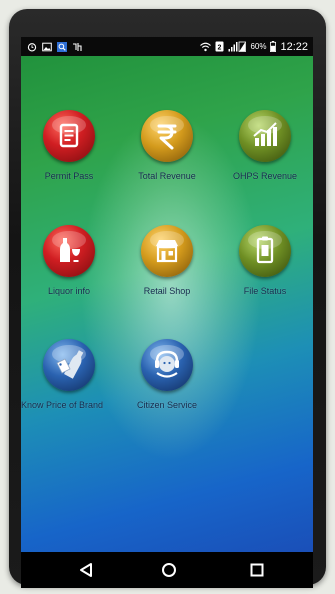 The height and width of the screenshot is (594, 335). What do you see at coordinates (47, 46) in the screenshot?
I see `image-icon` at bounding box center [47, 46].